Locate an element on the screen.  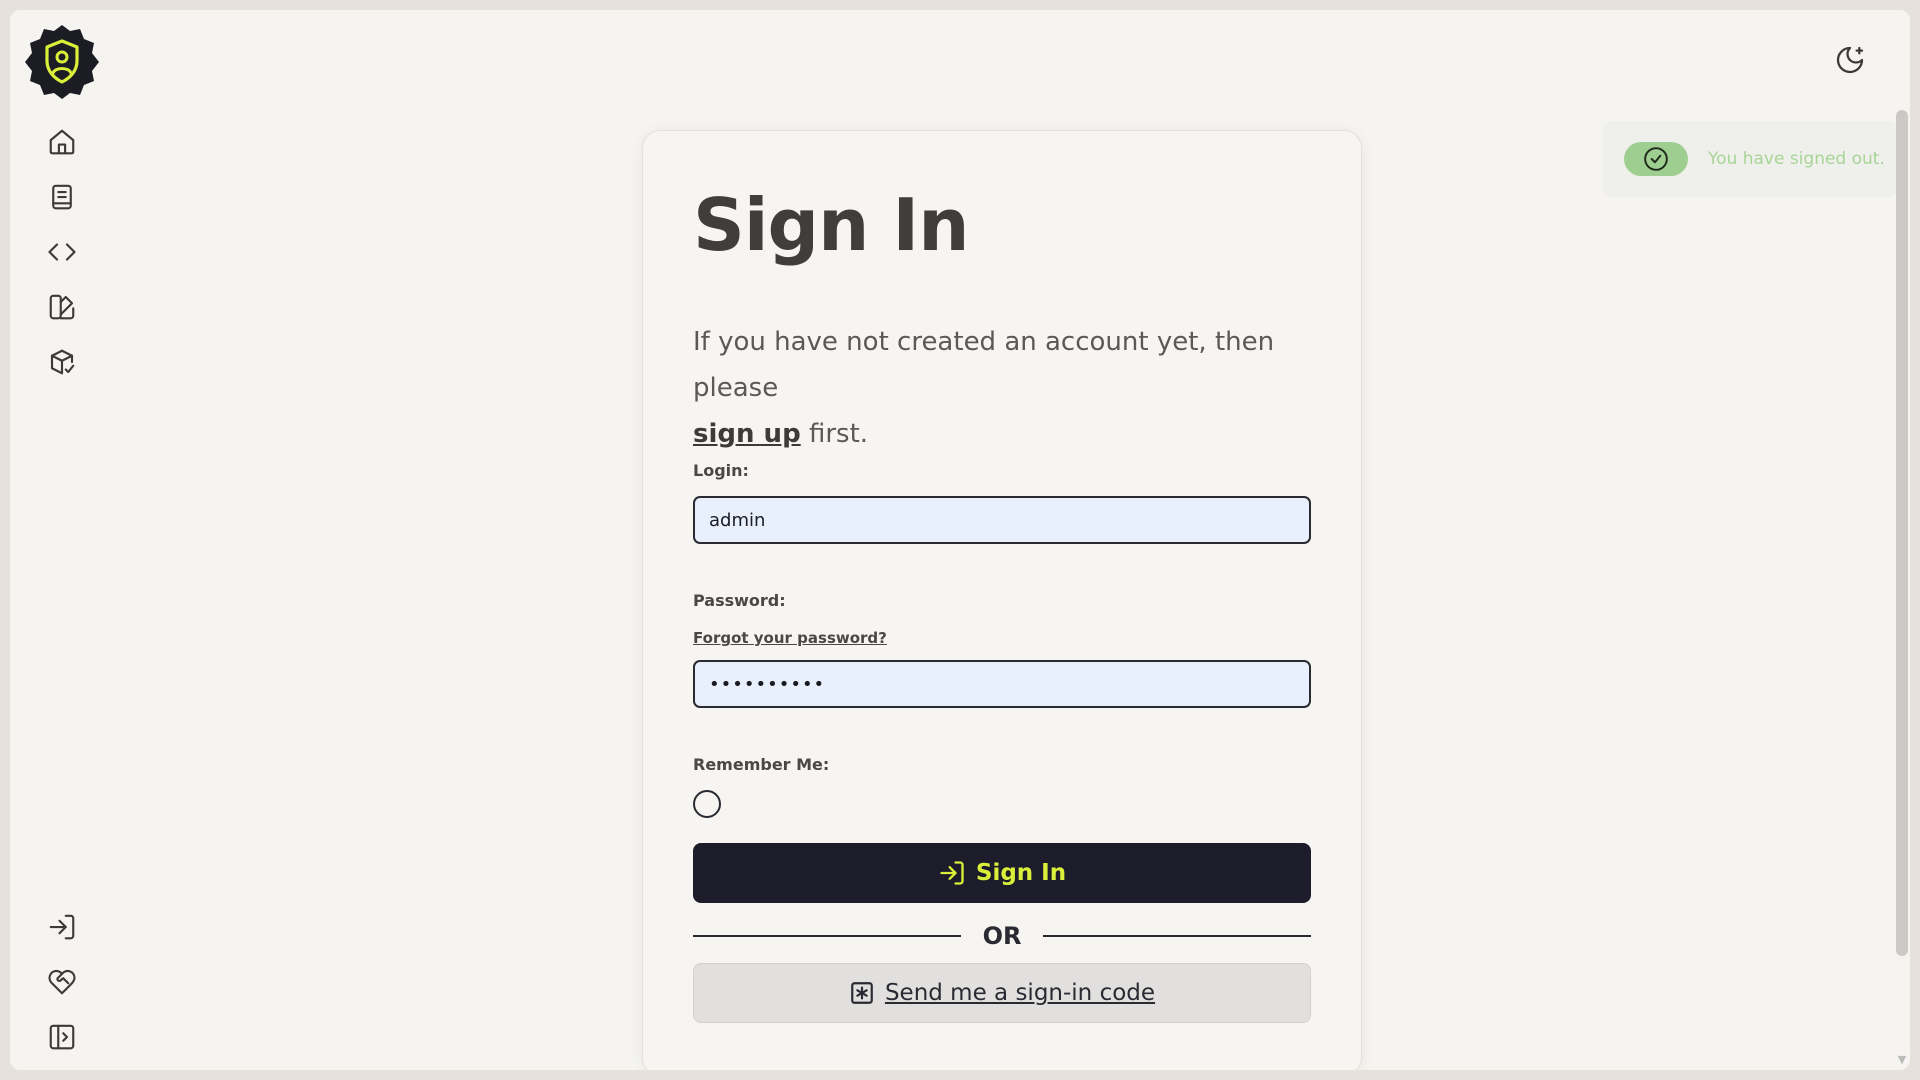
sidebar-item-sign-in is located at coordinates (62, 927).